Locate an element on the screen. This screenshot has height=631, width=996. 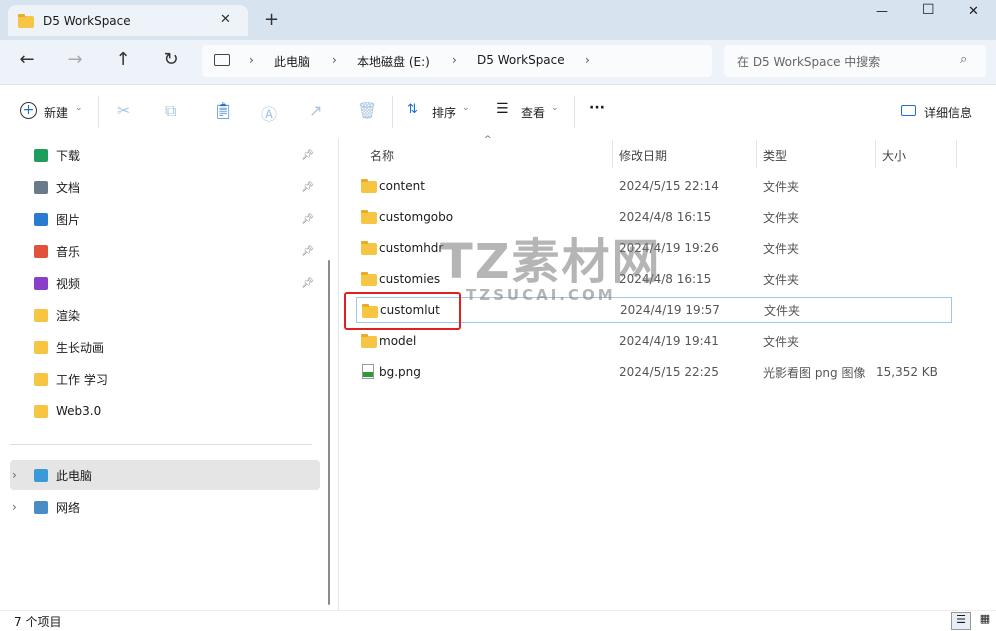
music-icon is located at coordinates (41, 251).